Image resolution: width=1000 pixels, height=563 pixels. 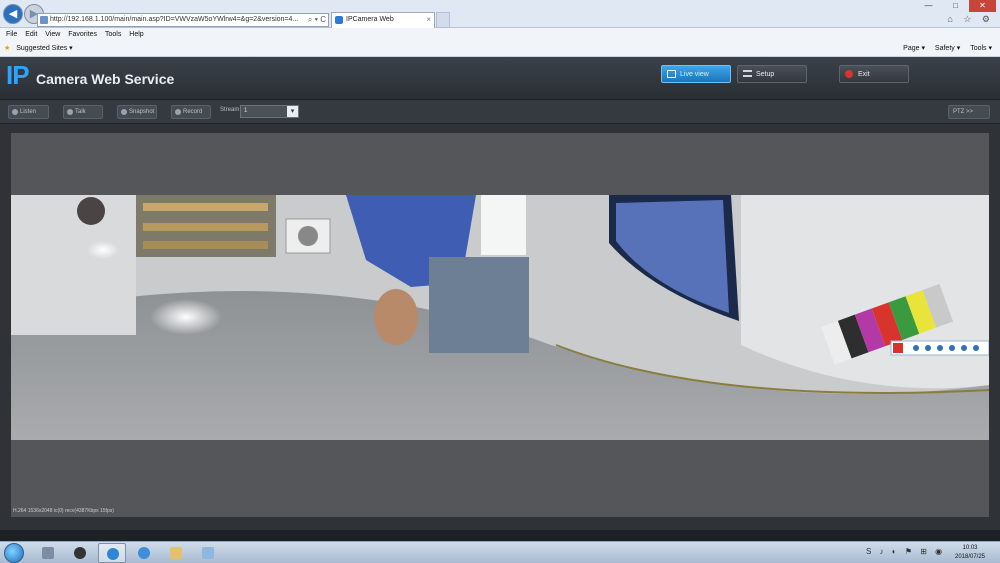 What do you see at coordinates (981, 48) in the screenshot?
I see `tools-menu: Tools ▾` at bounding box center [981, 48].